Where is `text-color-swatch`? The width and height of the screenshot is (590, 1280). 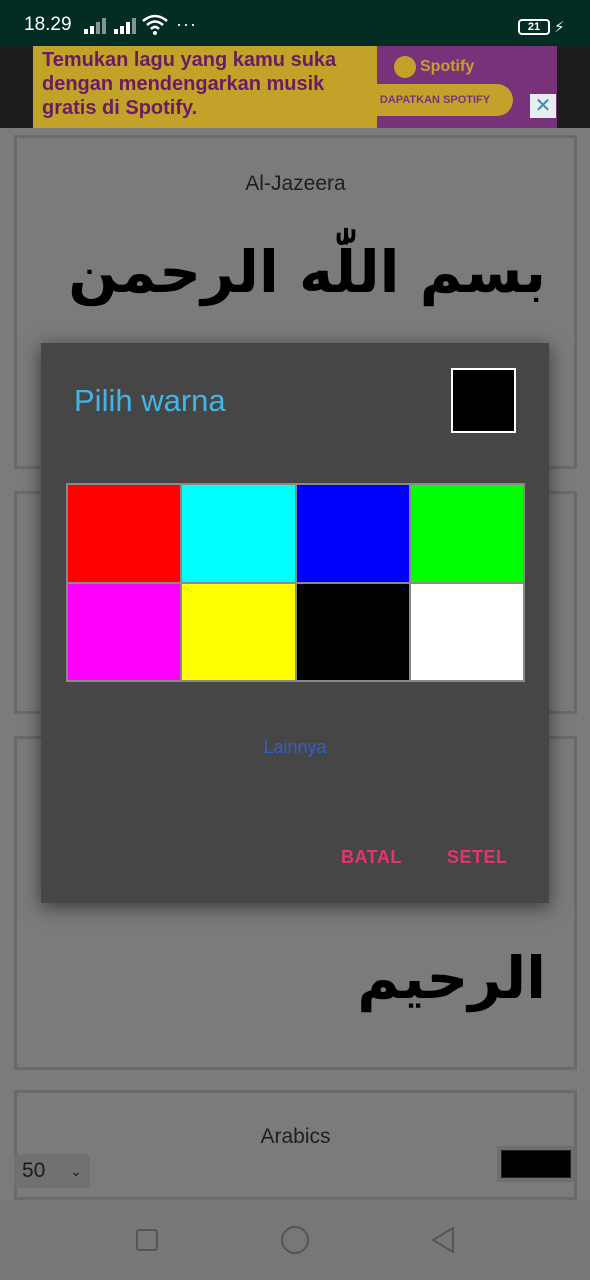
text-color-swatch is located at coordinates (536, 1164).